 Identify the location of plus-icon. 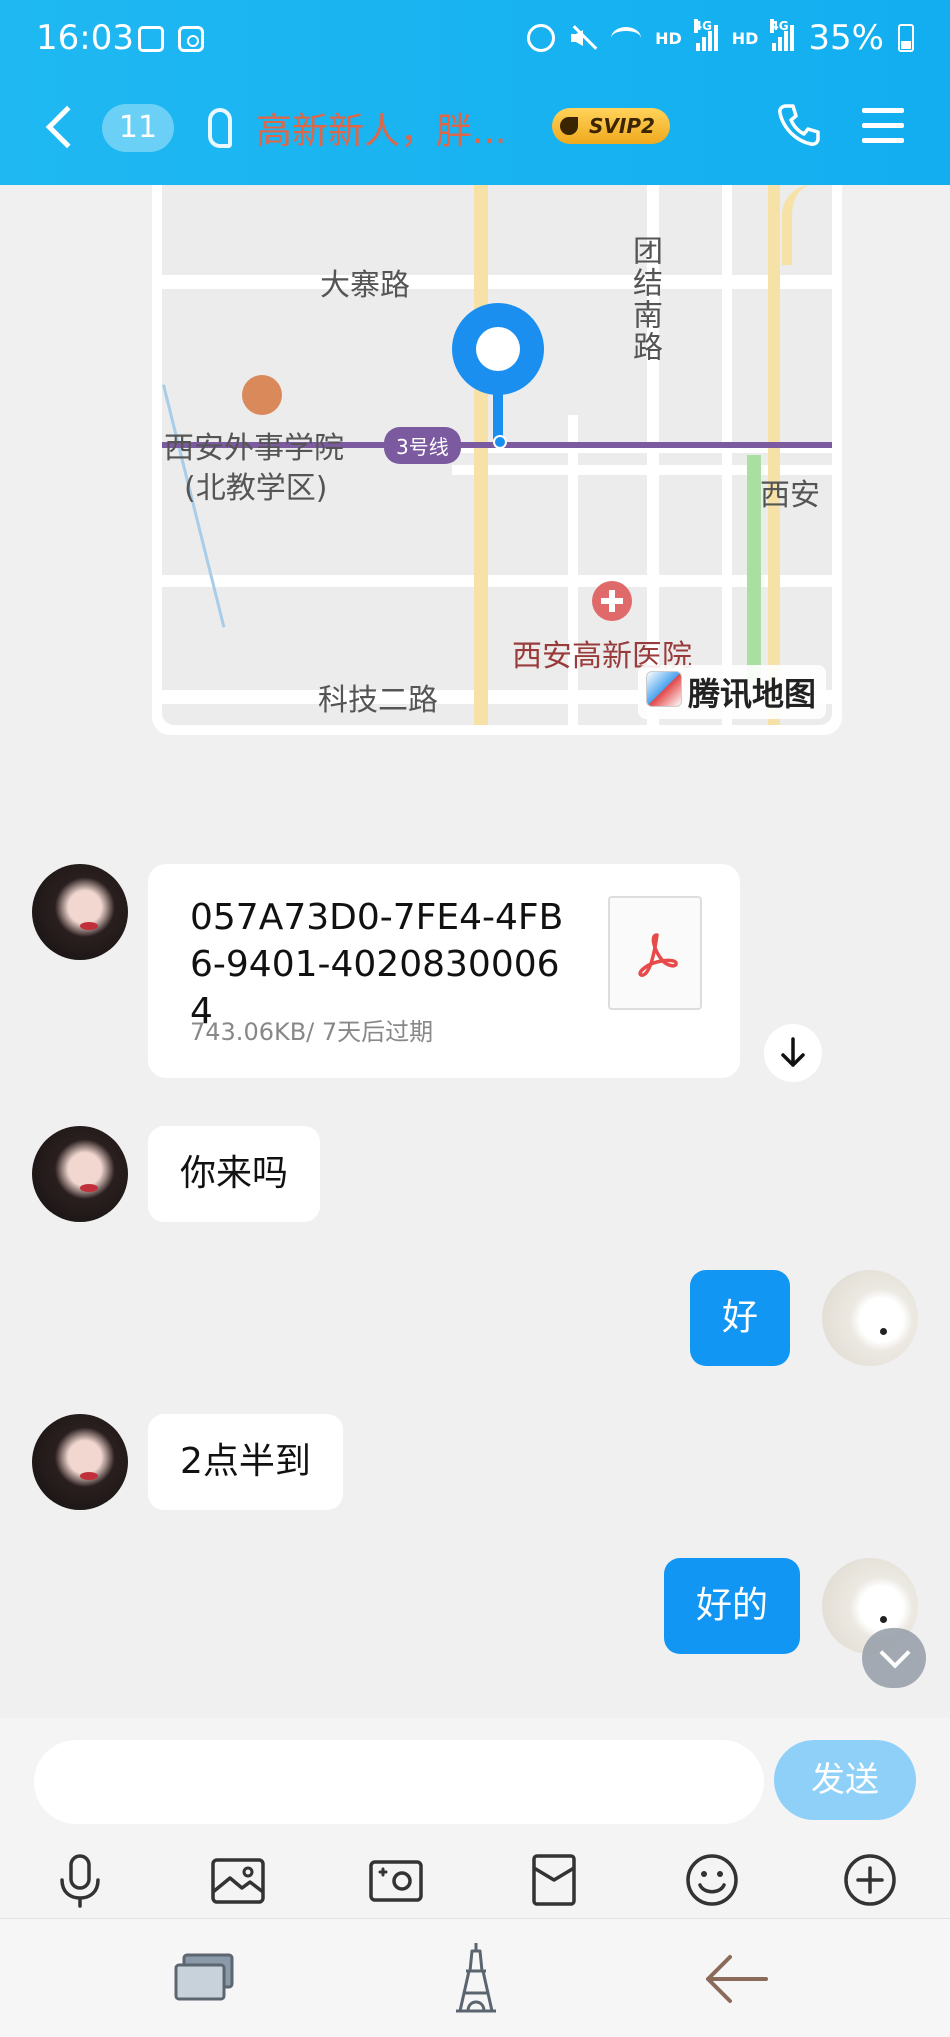
(870, 1880).